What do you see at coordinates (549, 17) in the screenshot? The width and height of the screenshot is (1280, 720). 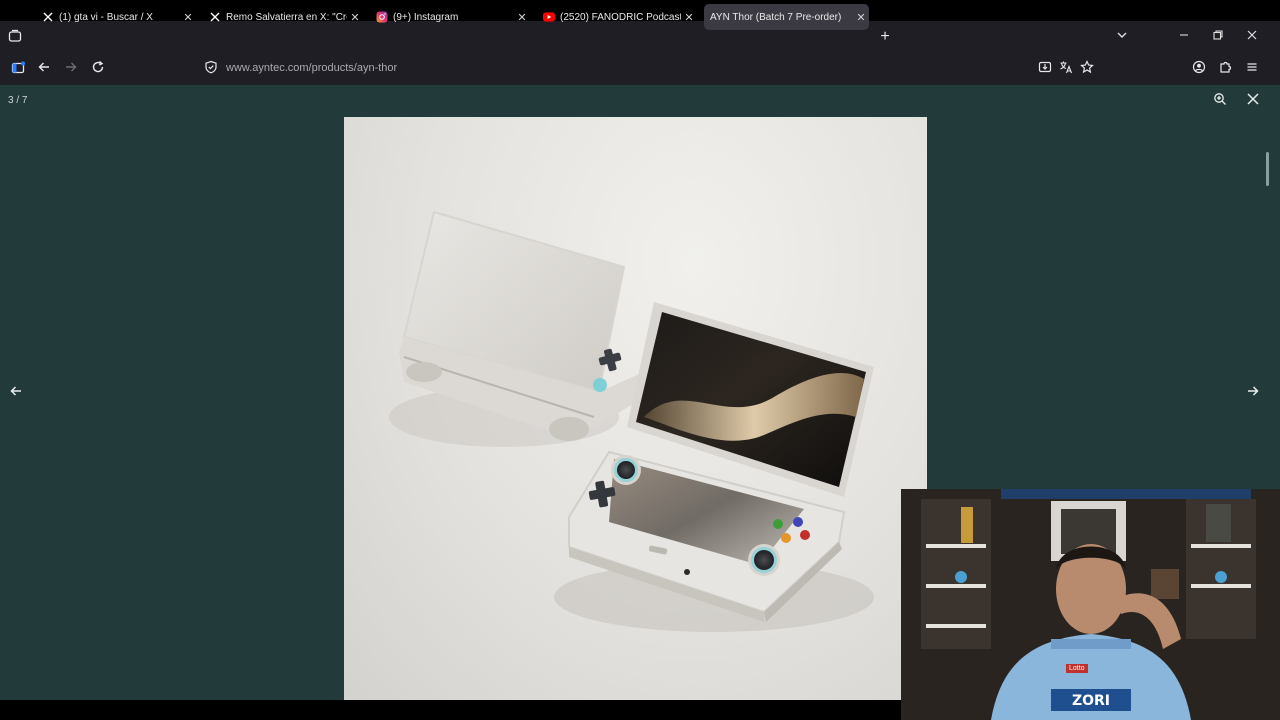 I see `youtube-icon` at bounding box center [549, 17].